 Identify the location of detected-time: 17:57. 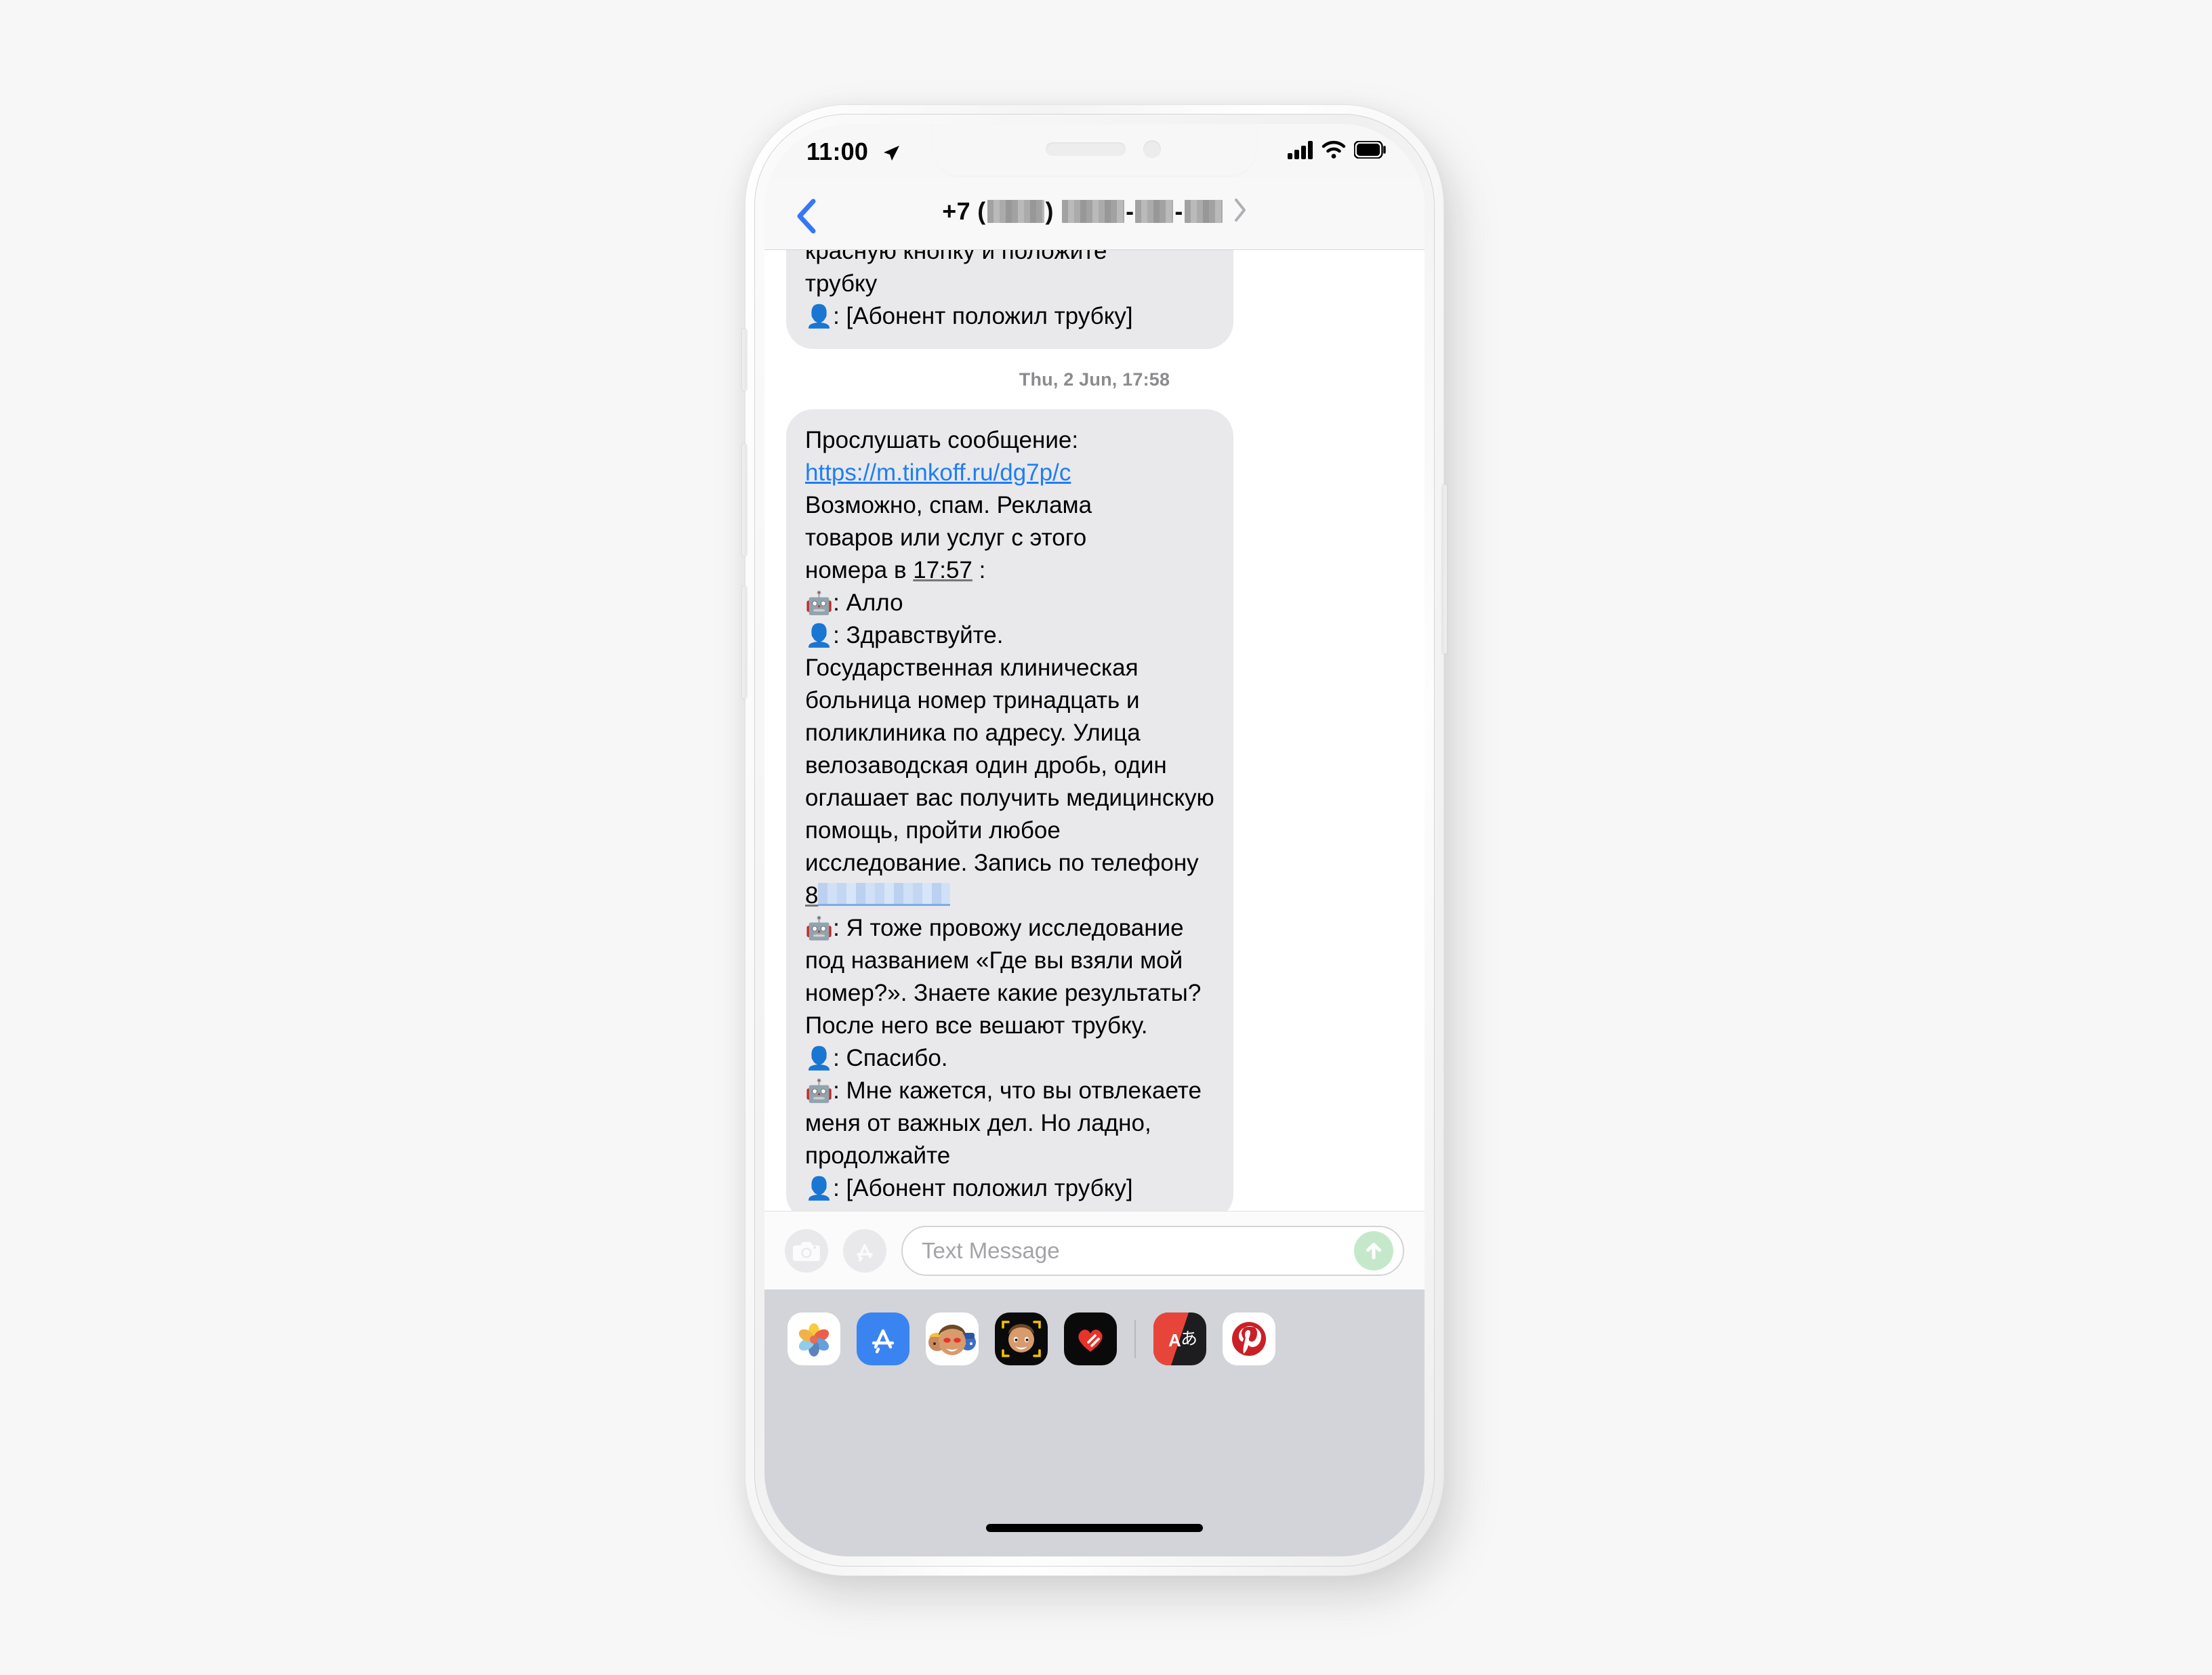
(943, 570).